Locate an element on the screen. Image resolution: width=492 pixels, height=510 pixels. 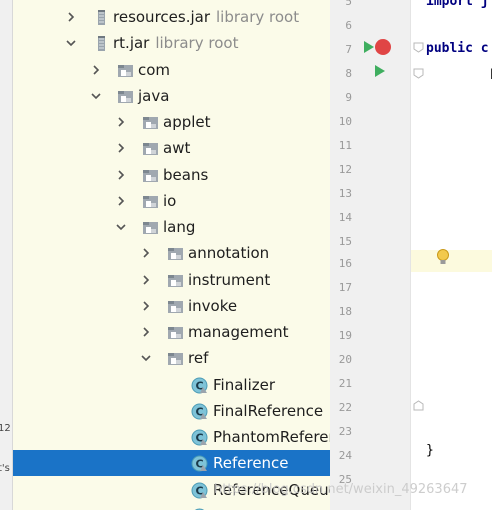
lightbulb-icon is located at coordinates (443, 257).